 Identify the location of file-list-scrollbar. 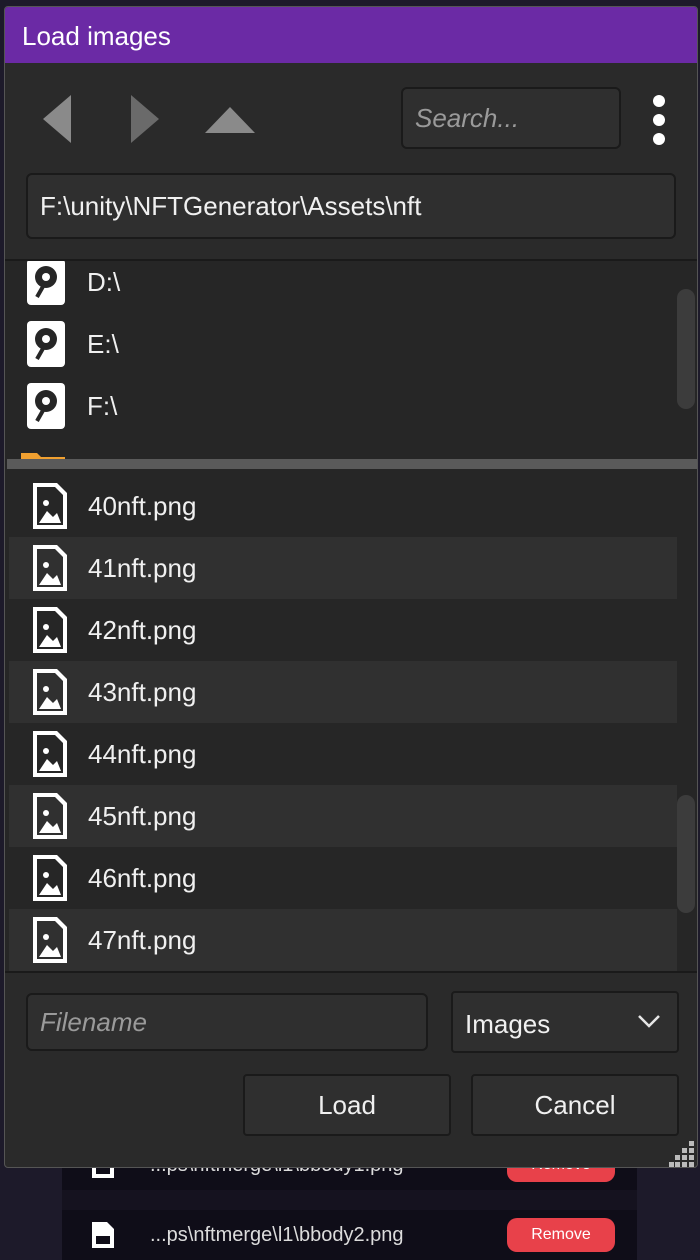
(686, 854).